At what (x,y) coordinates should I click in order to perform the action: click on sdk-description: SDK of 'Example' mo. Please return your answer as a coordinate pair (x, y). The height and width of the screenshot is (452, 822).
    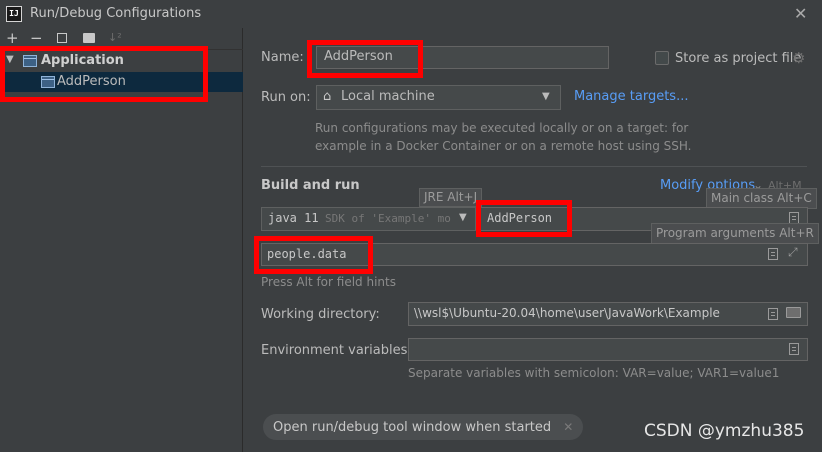
    Looking at the image, I should click on (388, 218).